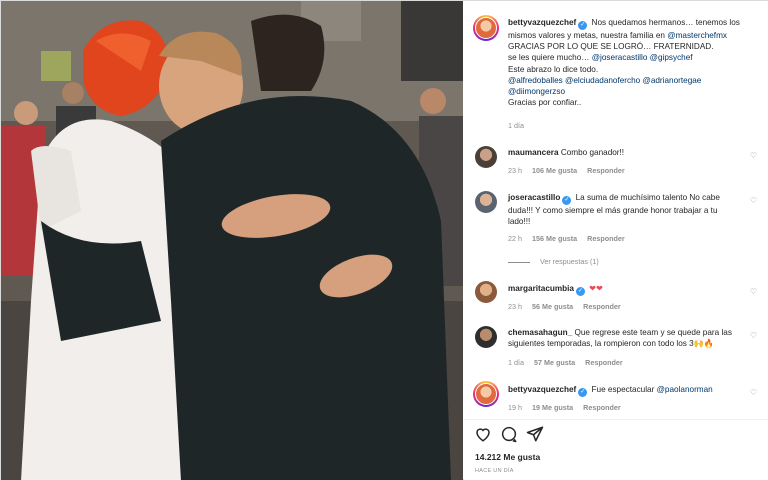 This screenshot has width=768, height=480. I want to click on comment-text: maumancera Combo ganador!!, so click(623, 152).